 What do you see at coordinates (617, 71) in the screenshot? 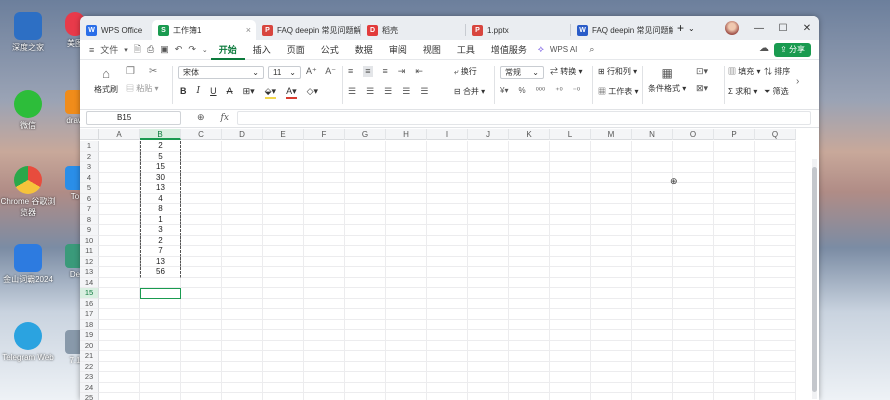
I see `row-col-button: ⊞ 行和列 ▾` at bounding box center [617, 71].